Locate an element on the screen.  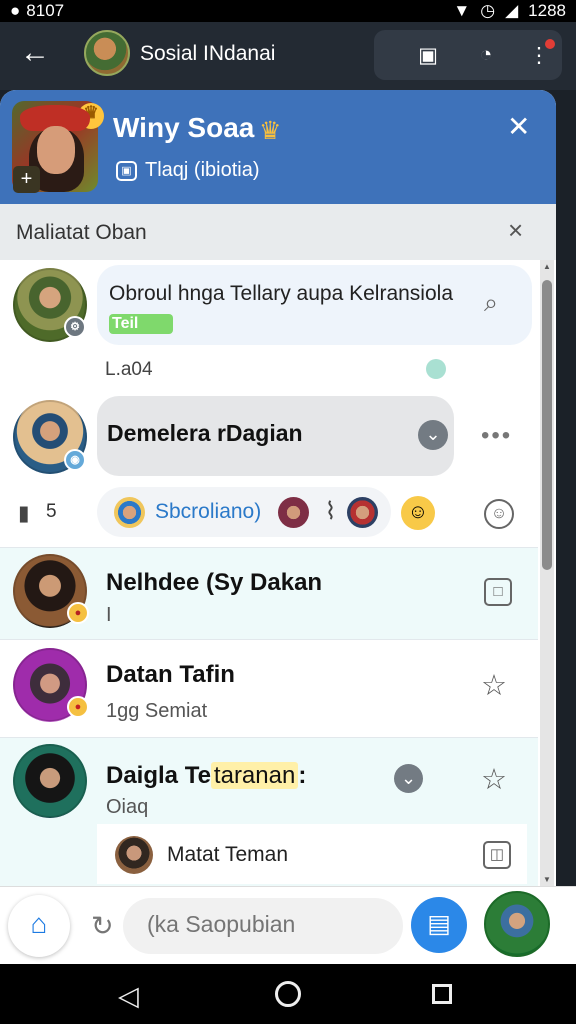
alarm-icon: ◷ is located at coordinates (488, 10).